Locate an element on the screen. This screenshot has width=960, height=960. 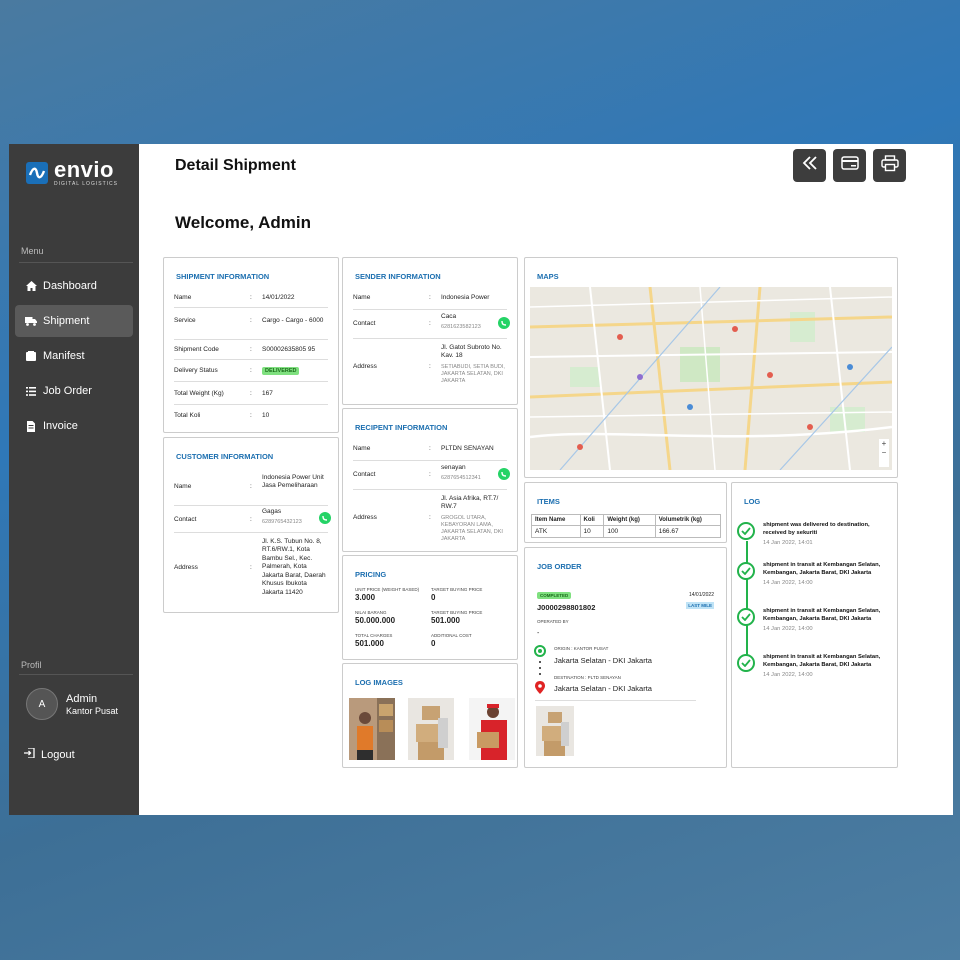
logout-icon is located at coordinates (29, 754).